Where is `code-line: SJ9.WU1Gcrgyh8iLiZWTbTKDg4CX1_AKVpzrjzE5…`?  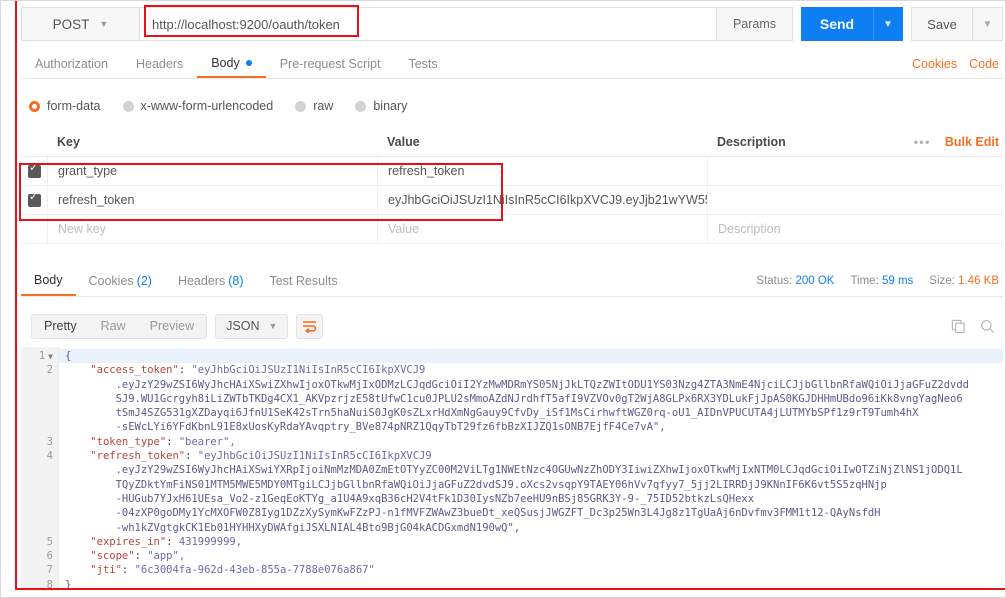
code-line: SJ9.WU1Gcrgyh8iLiZWTbTKDg4CX1_AKVpzrjzE5… is located at coordinates (514, 398).